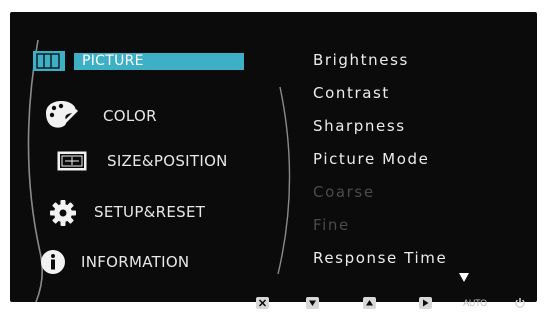  I want to click on submenu-item-picture-mode: Picture Mode, so click(371, 159).